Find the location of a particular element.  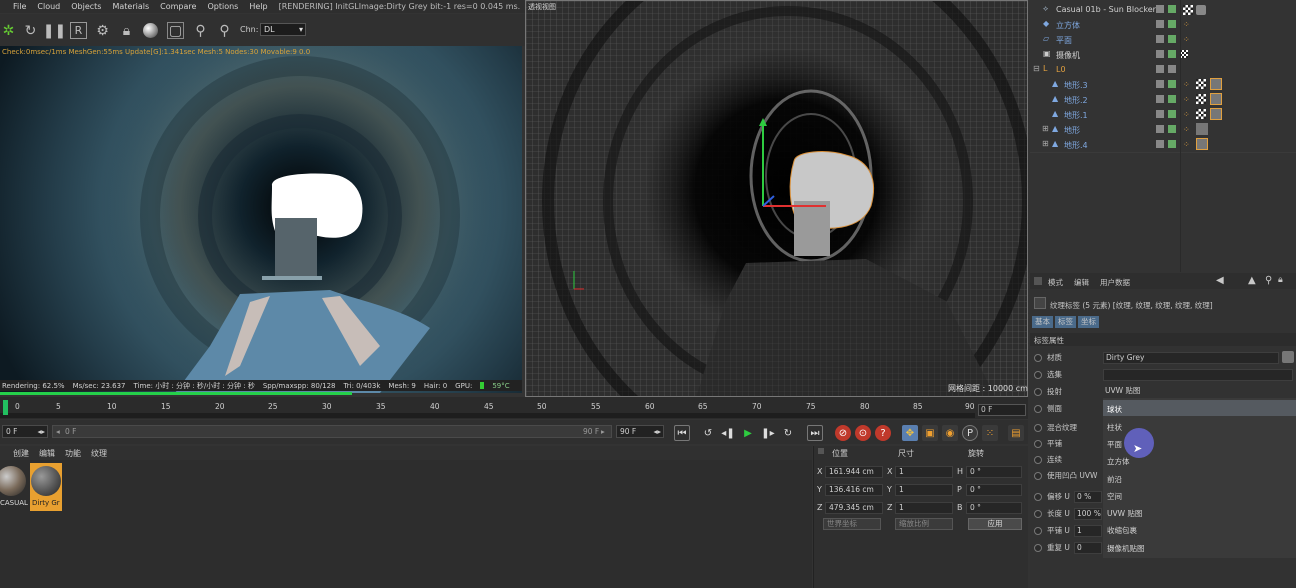

search-icon: ⚲ is located at coordinates (1268, 280).